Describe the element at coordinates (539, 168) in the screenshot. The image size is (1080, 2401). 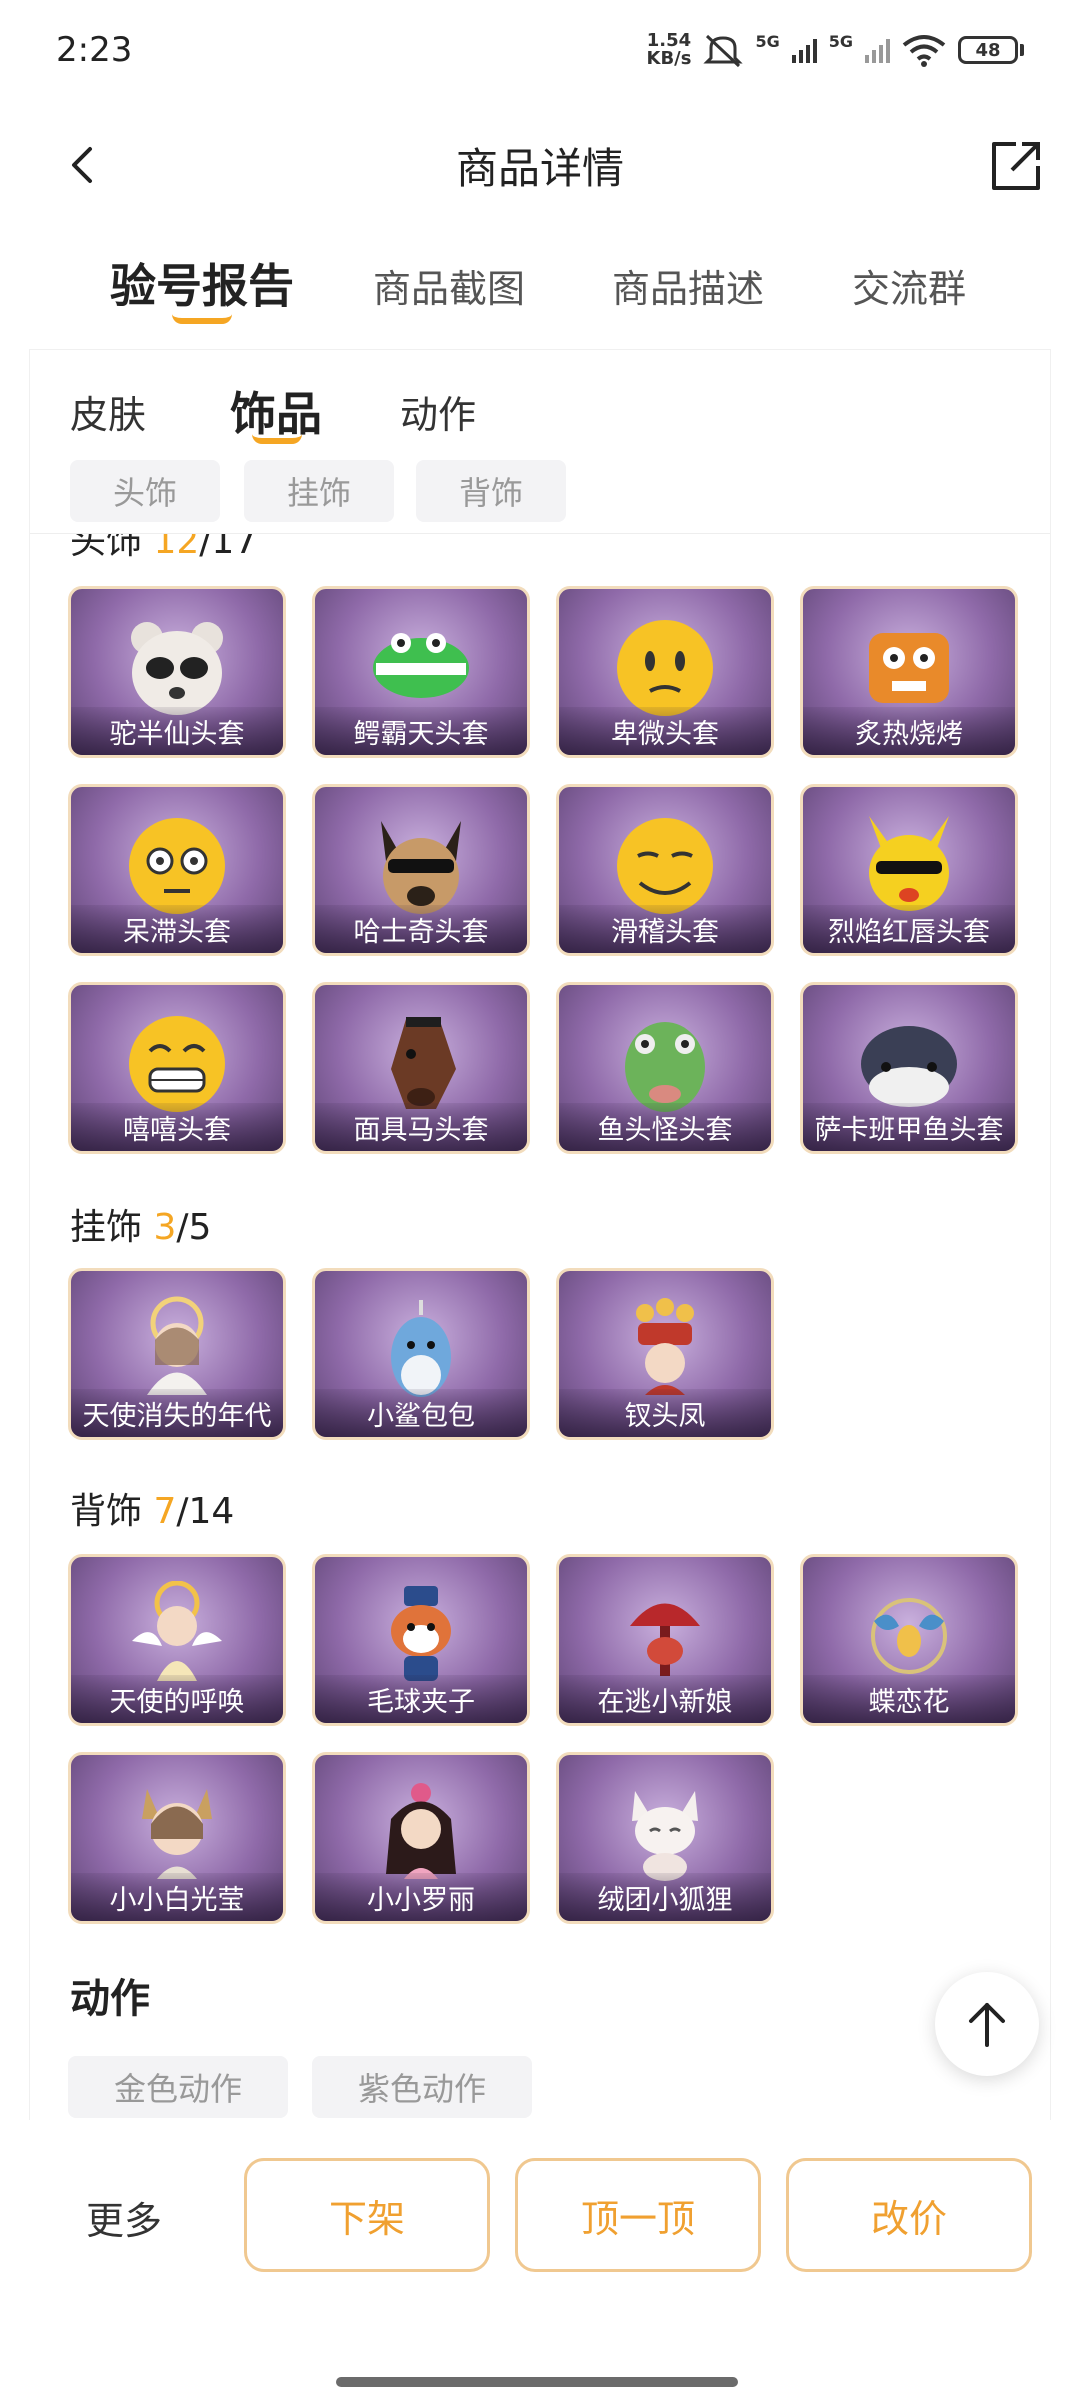
I see `page-title: 商品详情` at that location.